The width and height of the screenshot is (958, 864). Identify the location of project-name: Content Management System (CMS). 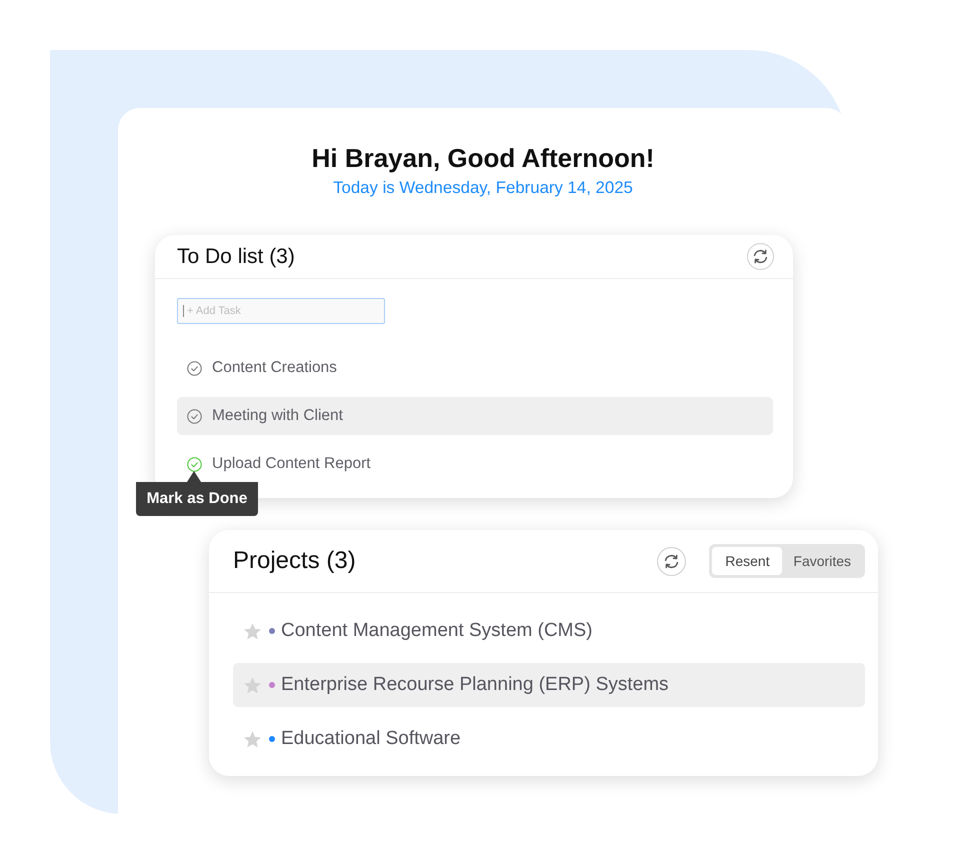
(437, 631).